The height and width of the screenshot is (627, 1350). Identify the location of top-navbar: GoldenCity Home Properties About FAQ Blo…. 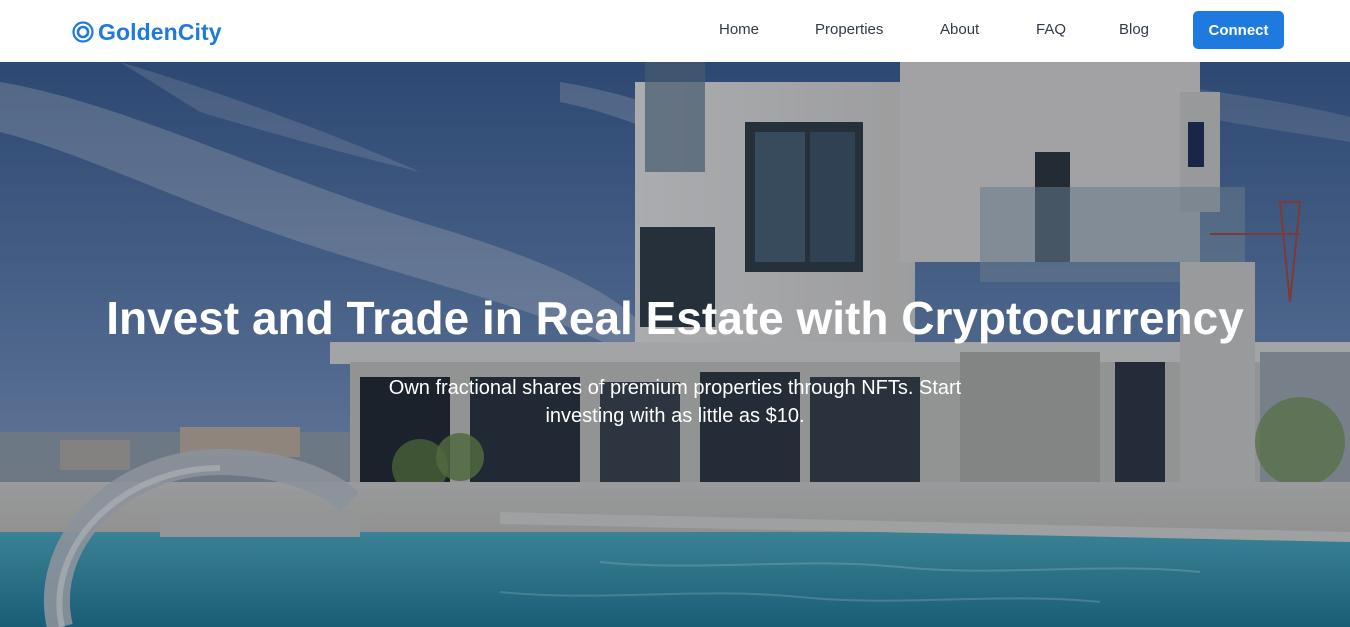
(675, 31).